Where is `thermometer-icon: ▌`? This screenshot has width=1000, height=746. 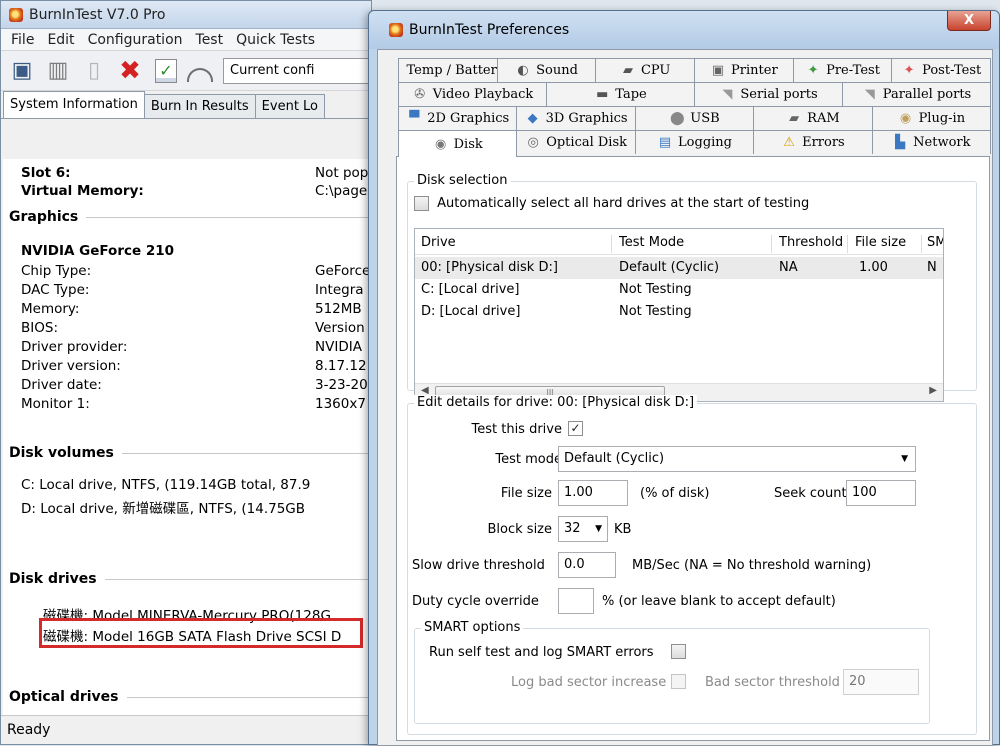
thermometer-icon: ▌ is located at coordinates (400, 70).